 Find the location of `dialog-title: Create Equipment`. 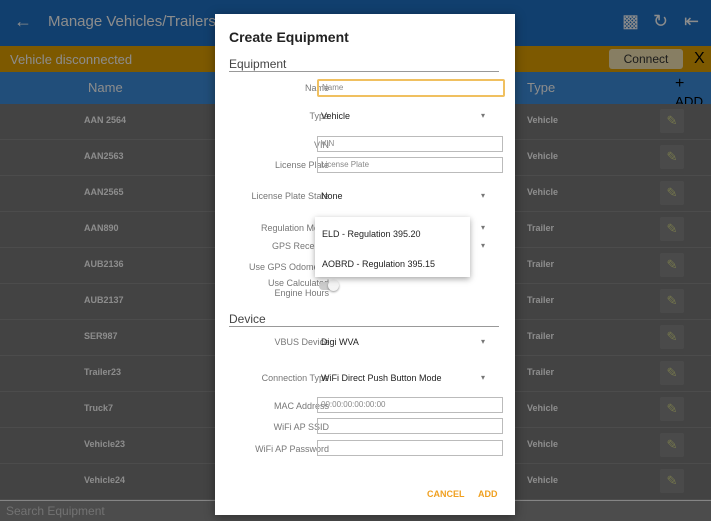

dialog-title: Create Equipment is located at coordinates (289, 37).